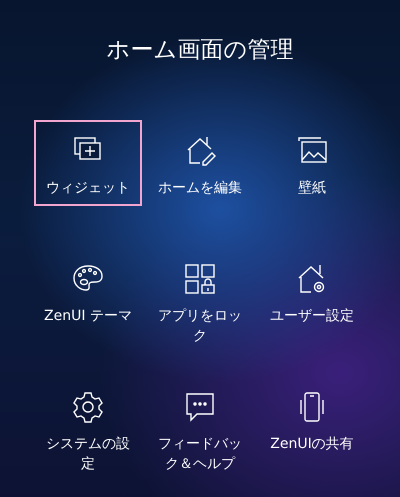 This screenshot has width=400, height=497. What do you see at coordinates (88, 435) in the screenshot?
I see `menu-item: システムの設定` at bounding box center [88, 435].